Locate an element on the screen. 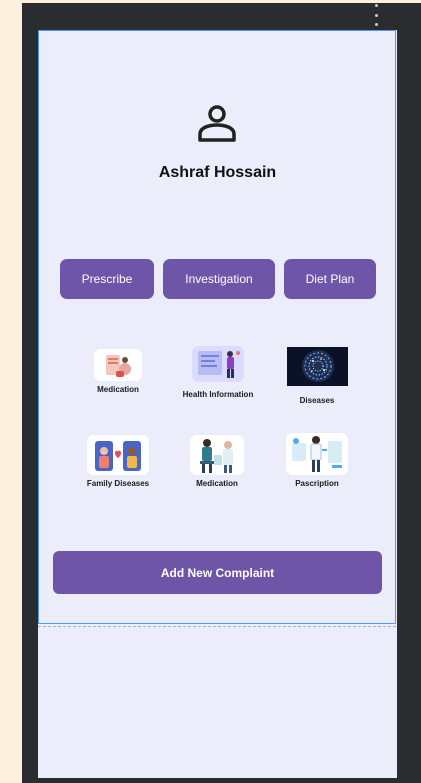 This screenshot has width=421, height=783. medication-illustration-icon is located at coordinates (118, 365).